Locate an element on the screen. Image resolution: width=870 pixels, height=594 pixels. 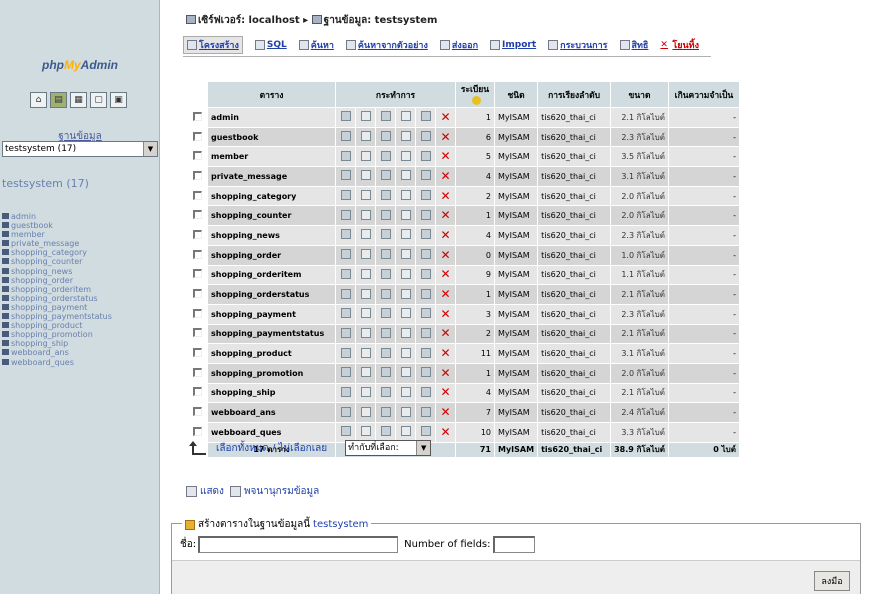
docs-icon: ▢ is located at coordinates (98, 100).